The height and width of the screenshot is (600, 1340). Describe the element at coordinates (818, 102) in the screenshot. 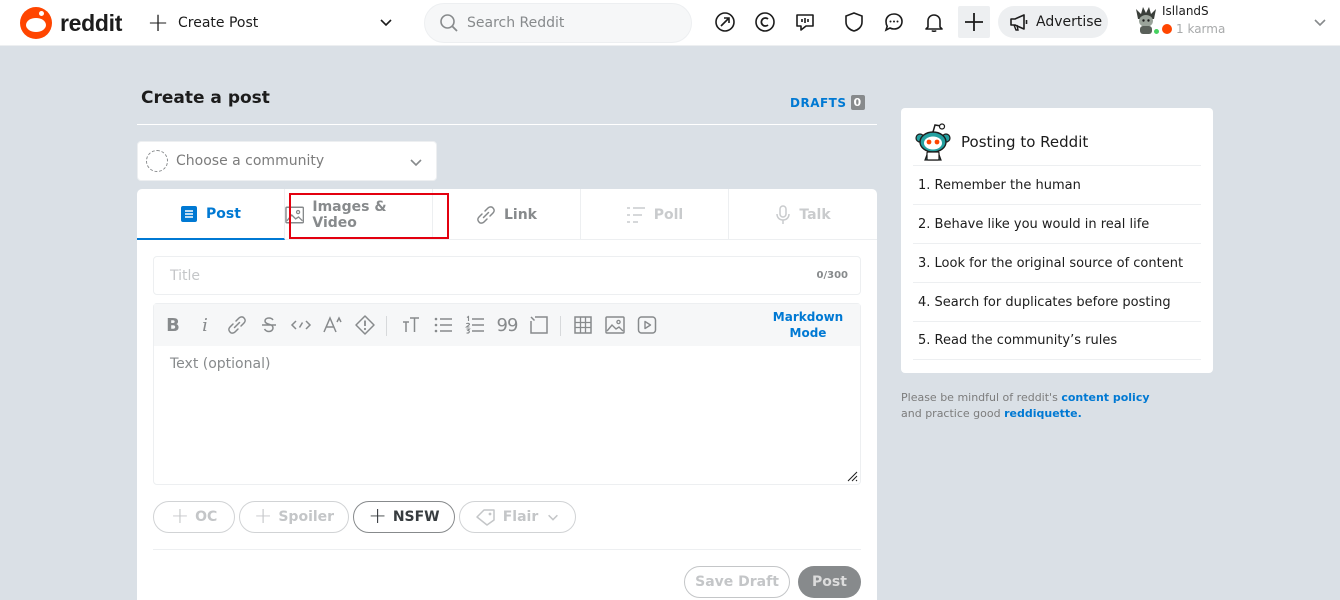

I see `drafts-label: DRAFTS` at that location.